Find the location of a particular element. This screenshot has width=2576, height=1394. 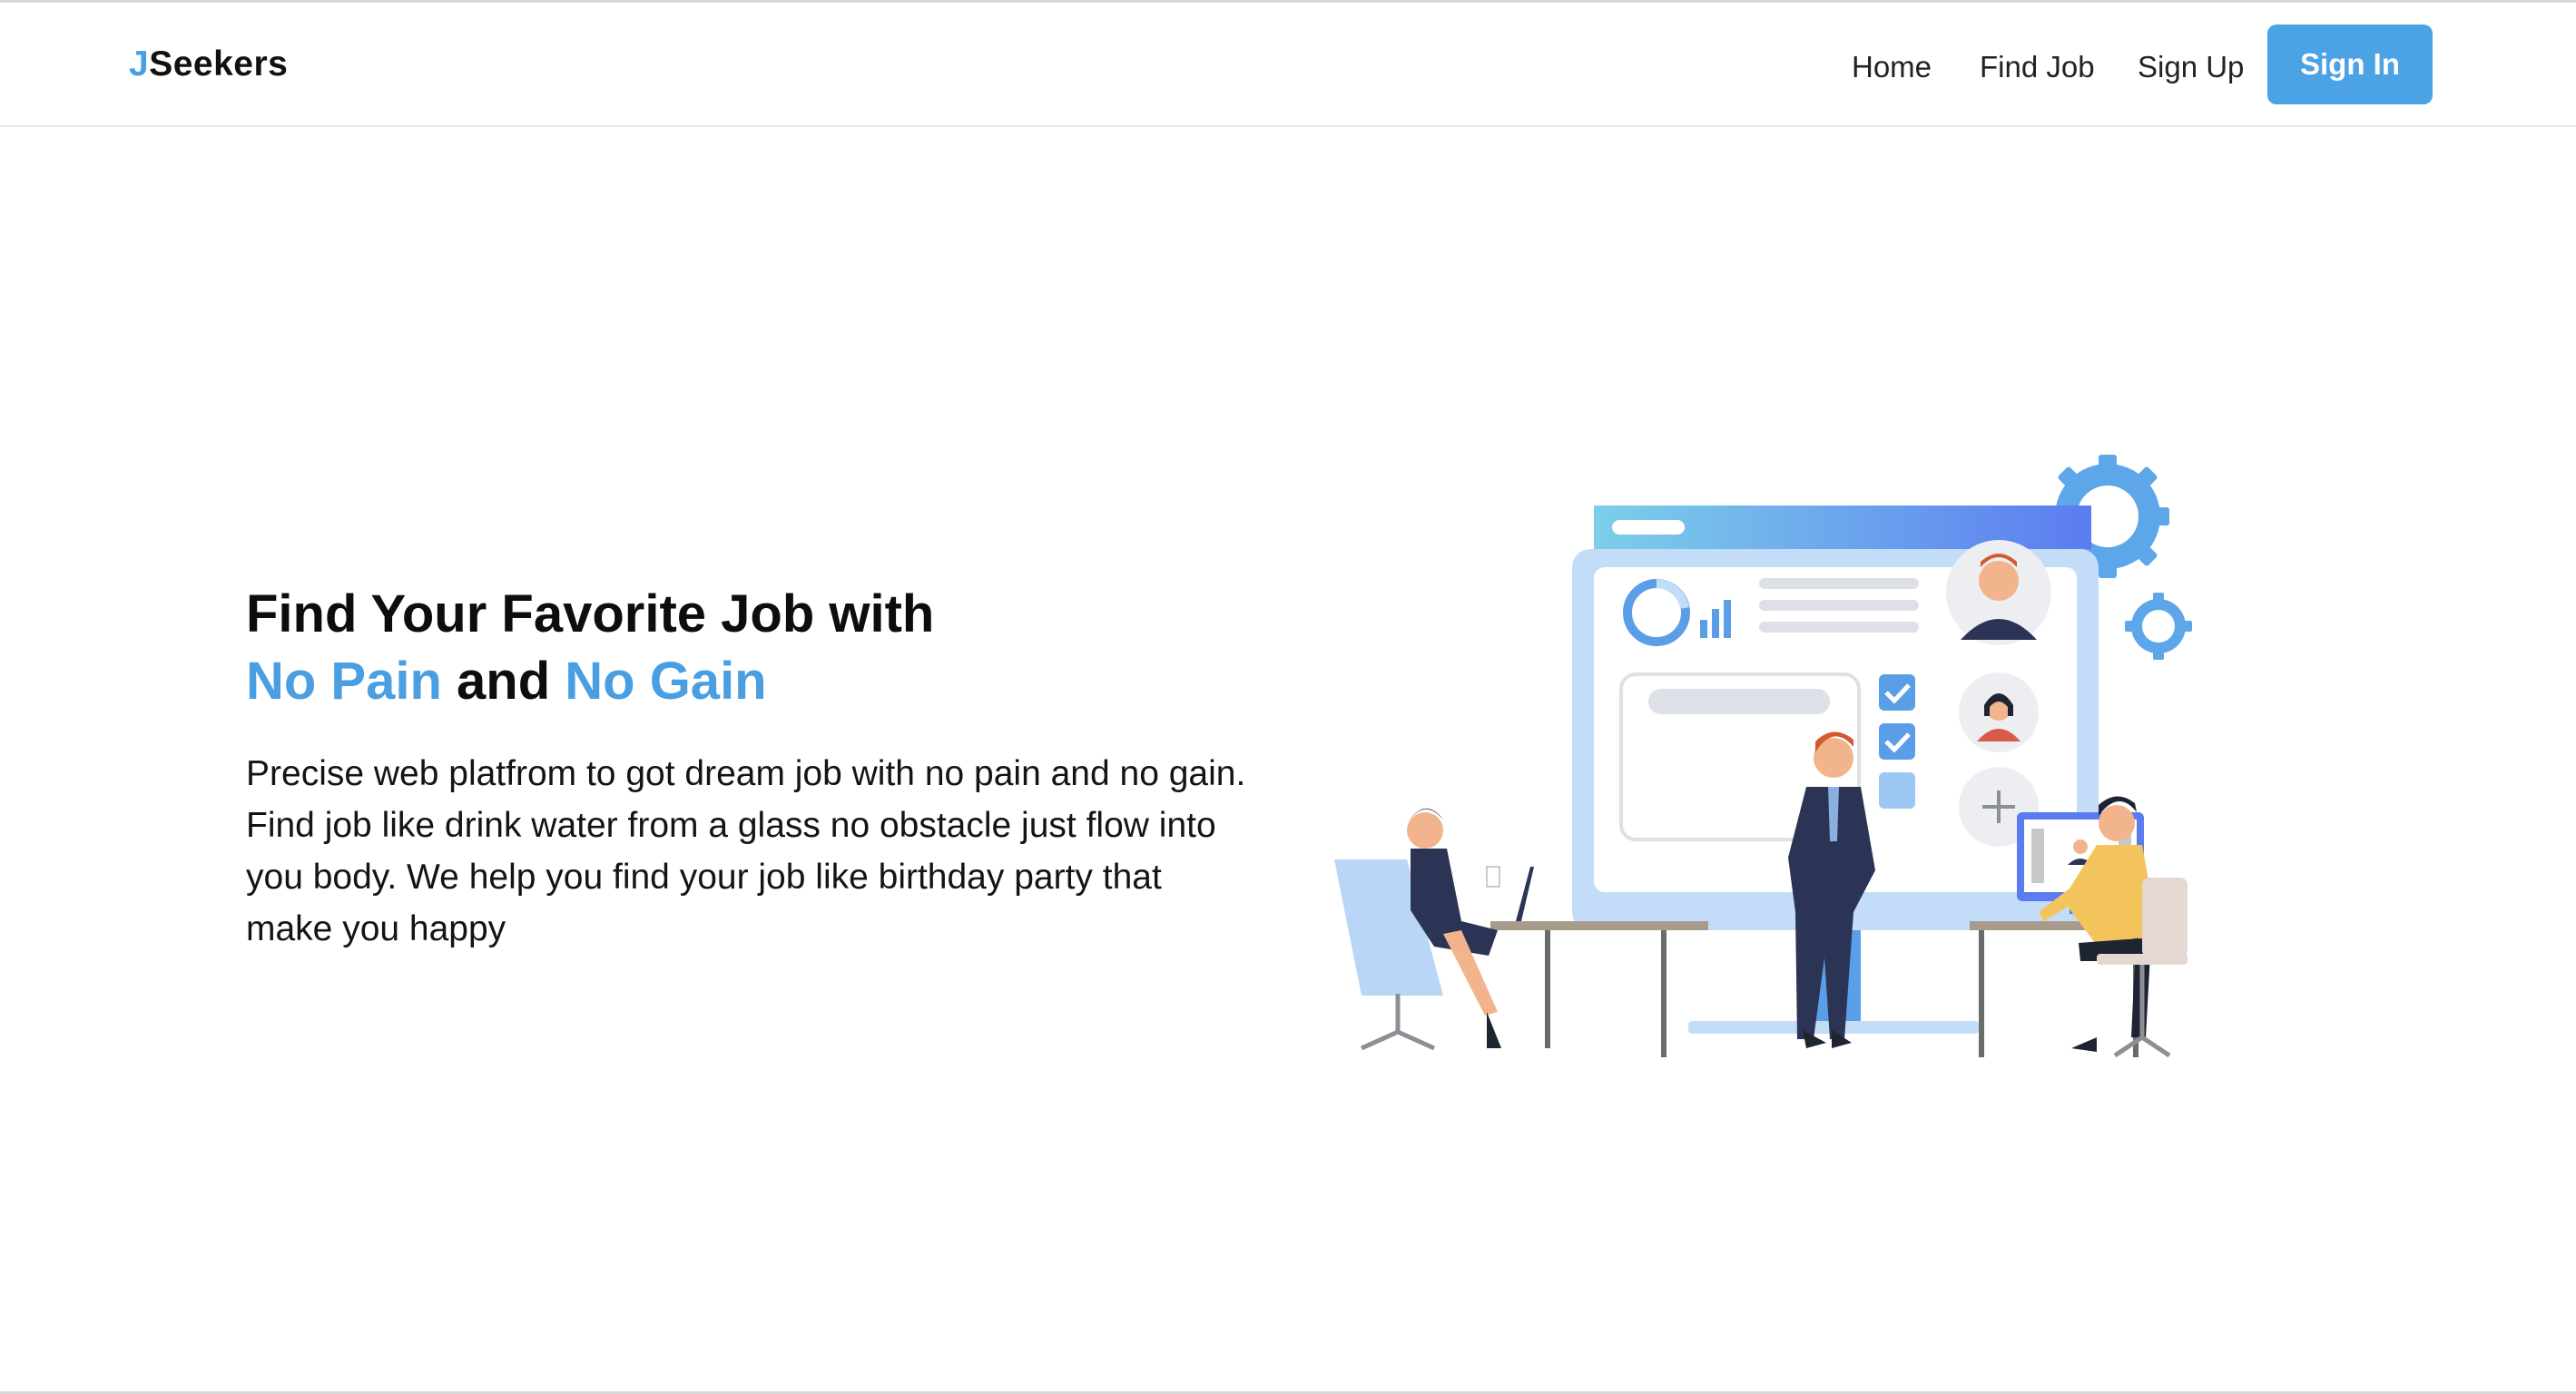

hero-title-highlight-1: No Pain is located at coordinates (344, 681).